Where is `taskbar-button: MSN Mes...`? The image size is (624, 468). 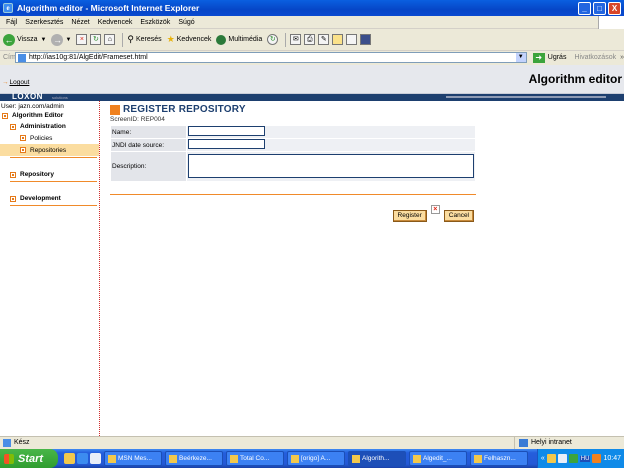
taskbar-button: MSN Mes... is located at coordinates (133, 458).